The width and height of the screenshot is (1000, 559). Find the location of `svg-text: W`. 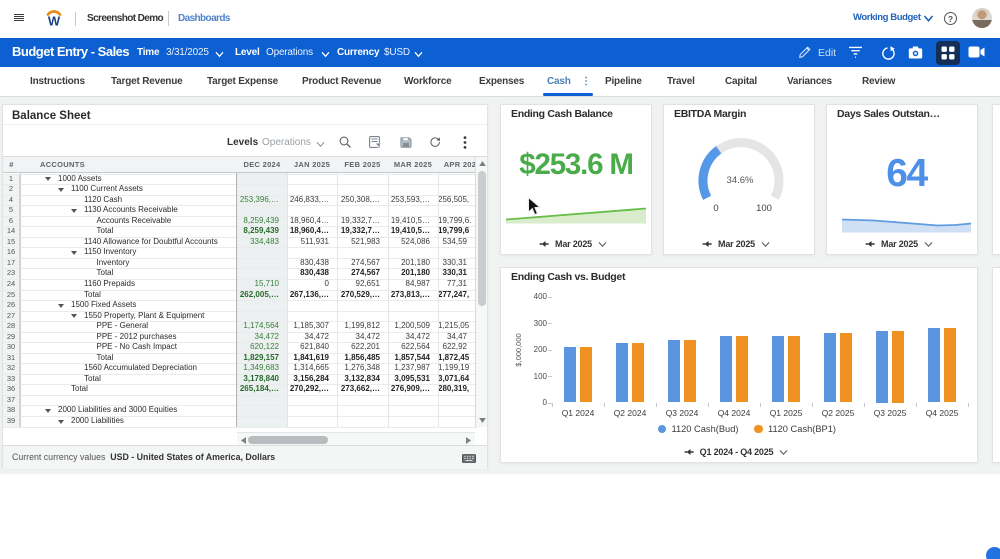

svg-text: W is located at coordinates (54, 21).